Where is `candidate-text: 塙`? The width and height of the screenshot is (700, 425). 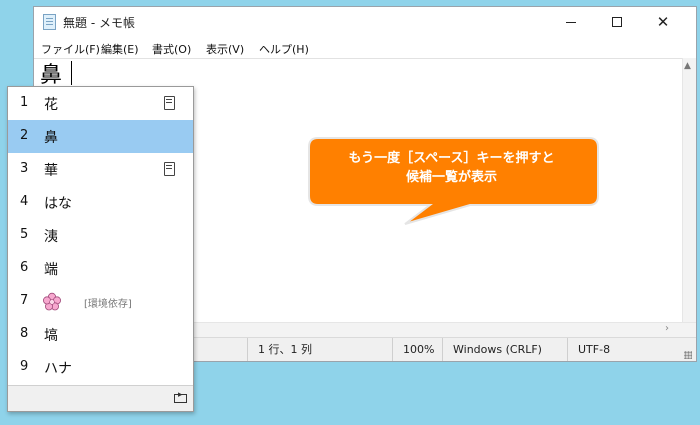
candidate-text: 塙 is located at coordinates (51, 336).